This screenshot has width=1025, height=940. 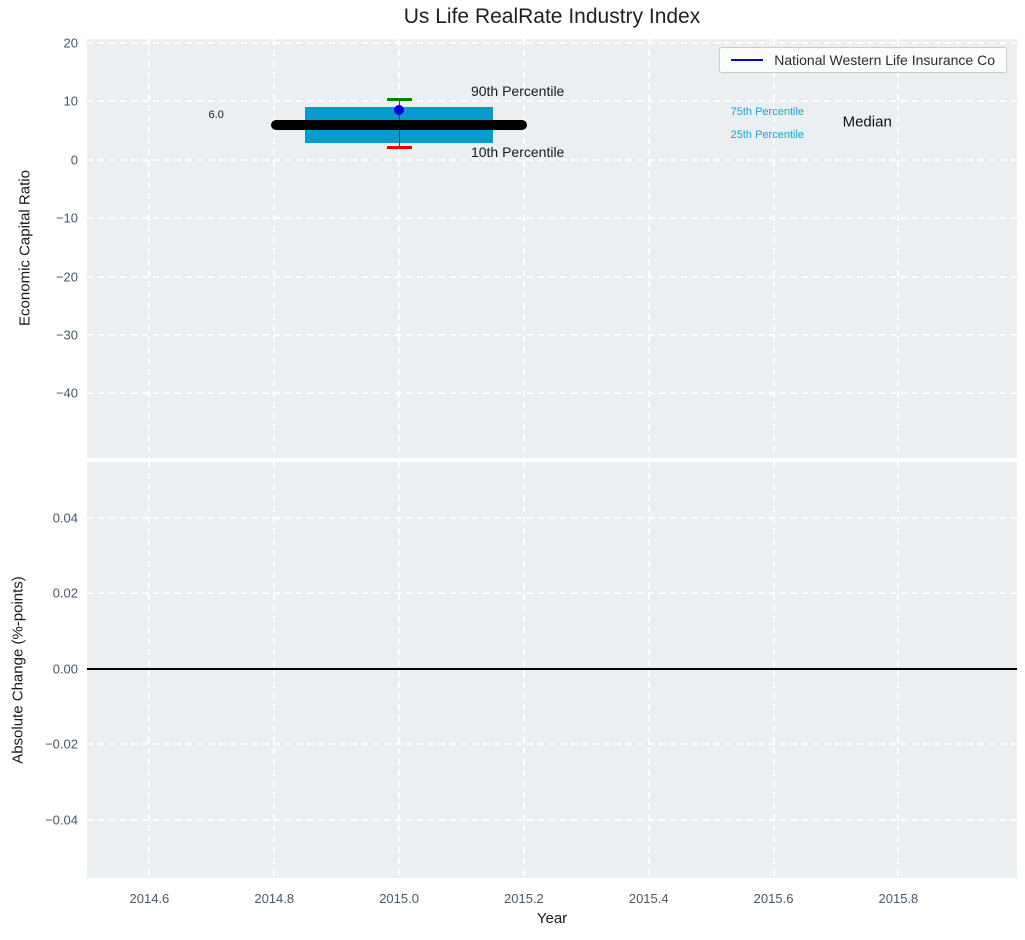 What do you see at coordinates (747, 60) in the screenshot?
I see `legend-line-swatch` at bounding box center [747, 60].